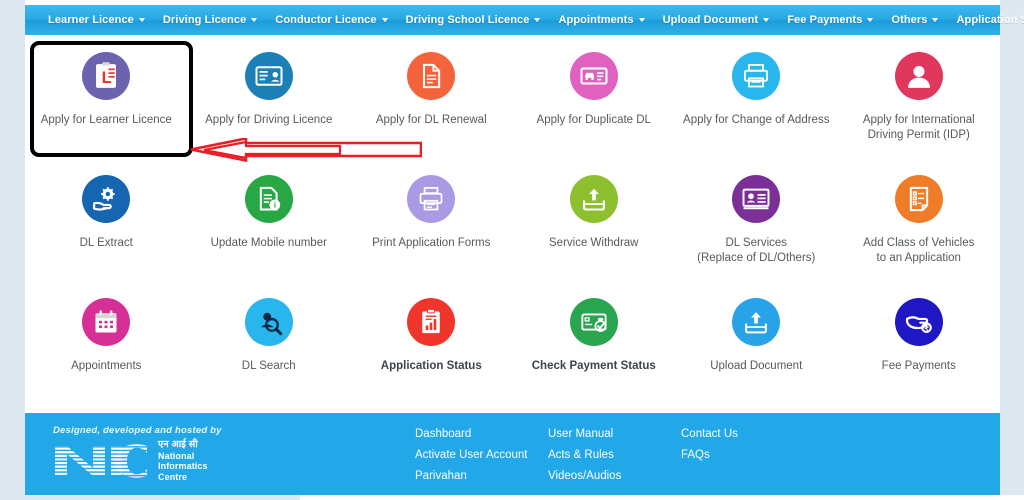 This screenshot has width=1024, height=500. What do you see at coordinates (919, 250) in the screenshot?
I see `service-tile-label: Add Class of Vehicles to an Application` at bounding box center [919, 250].